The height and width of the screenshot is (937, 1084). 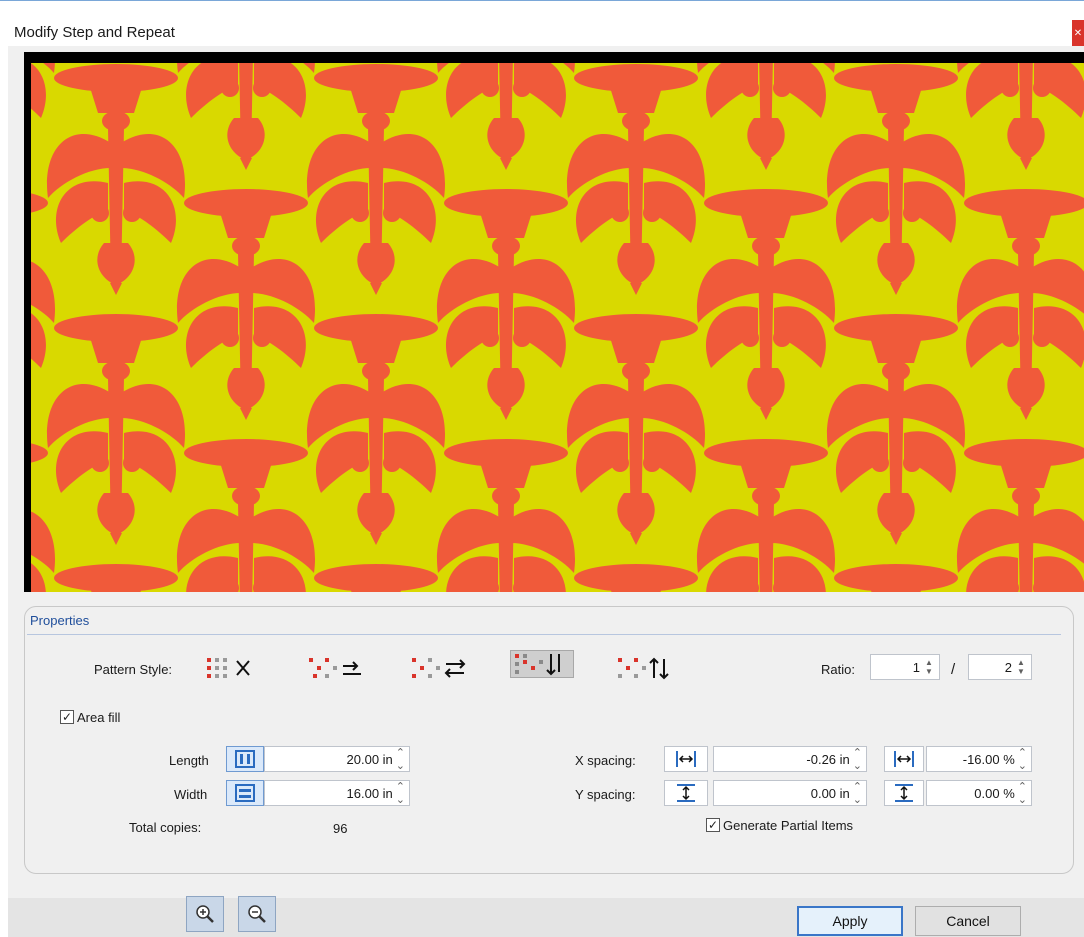 I want to click on zoom-in-icon, so click(x=205, y=914).